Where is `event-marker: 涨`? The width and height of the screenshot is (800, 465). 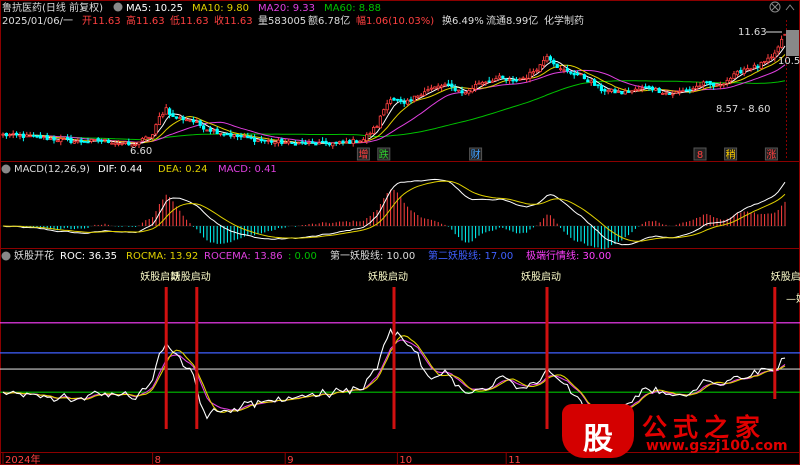
event-marker: 涨 is located at coordinates (771, 154).